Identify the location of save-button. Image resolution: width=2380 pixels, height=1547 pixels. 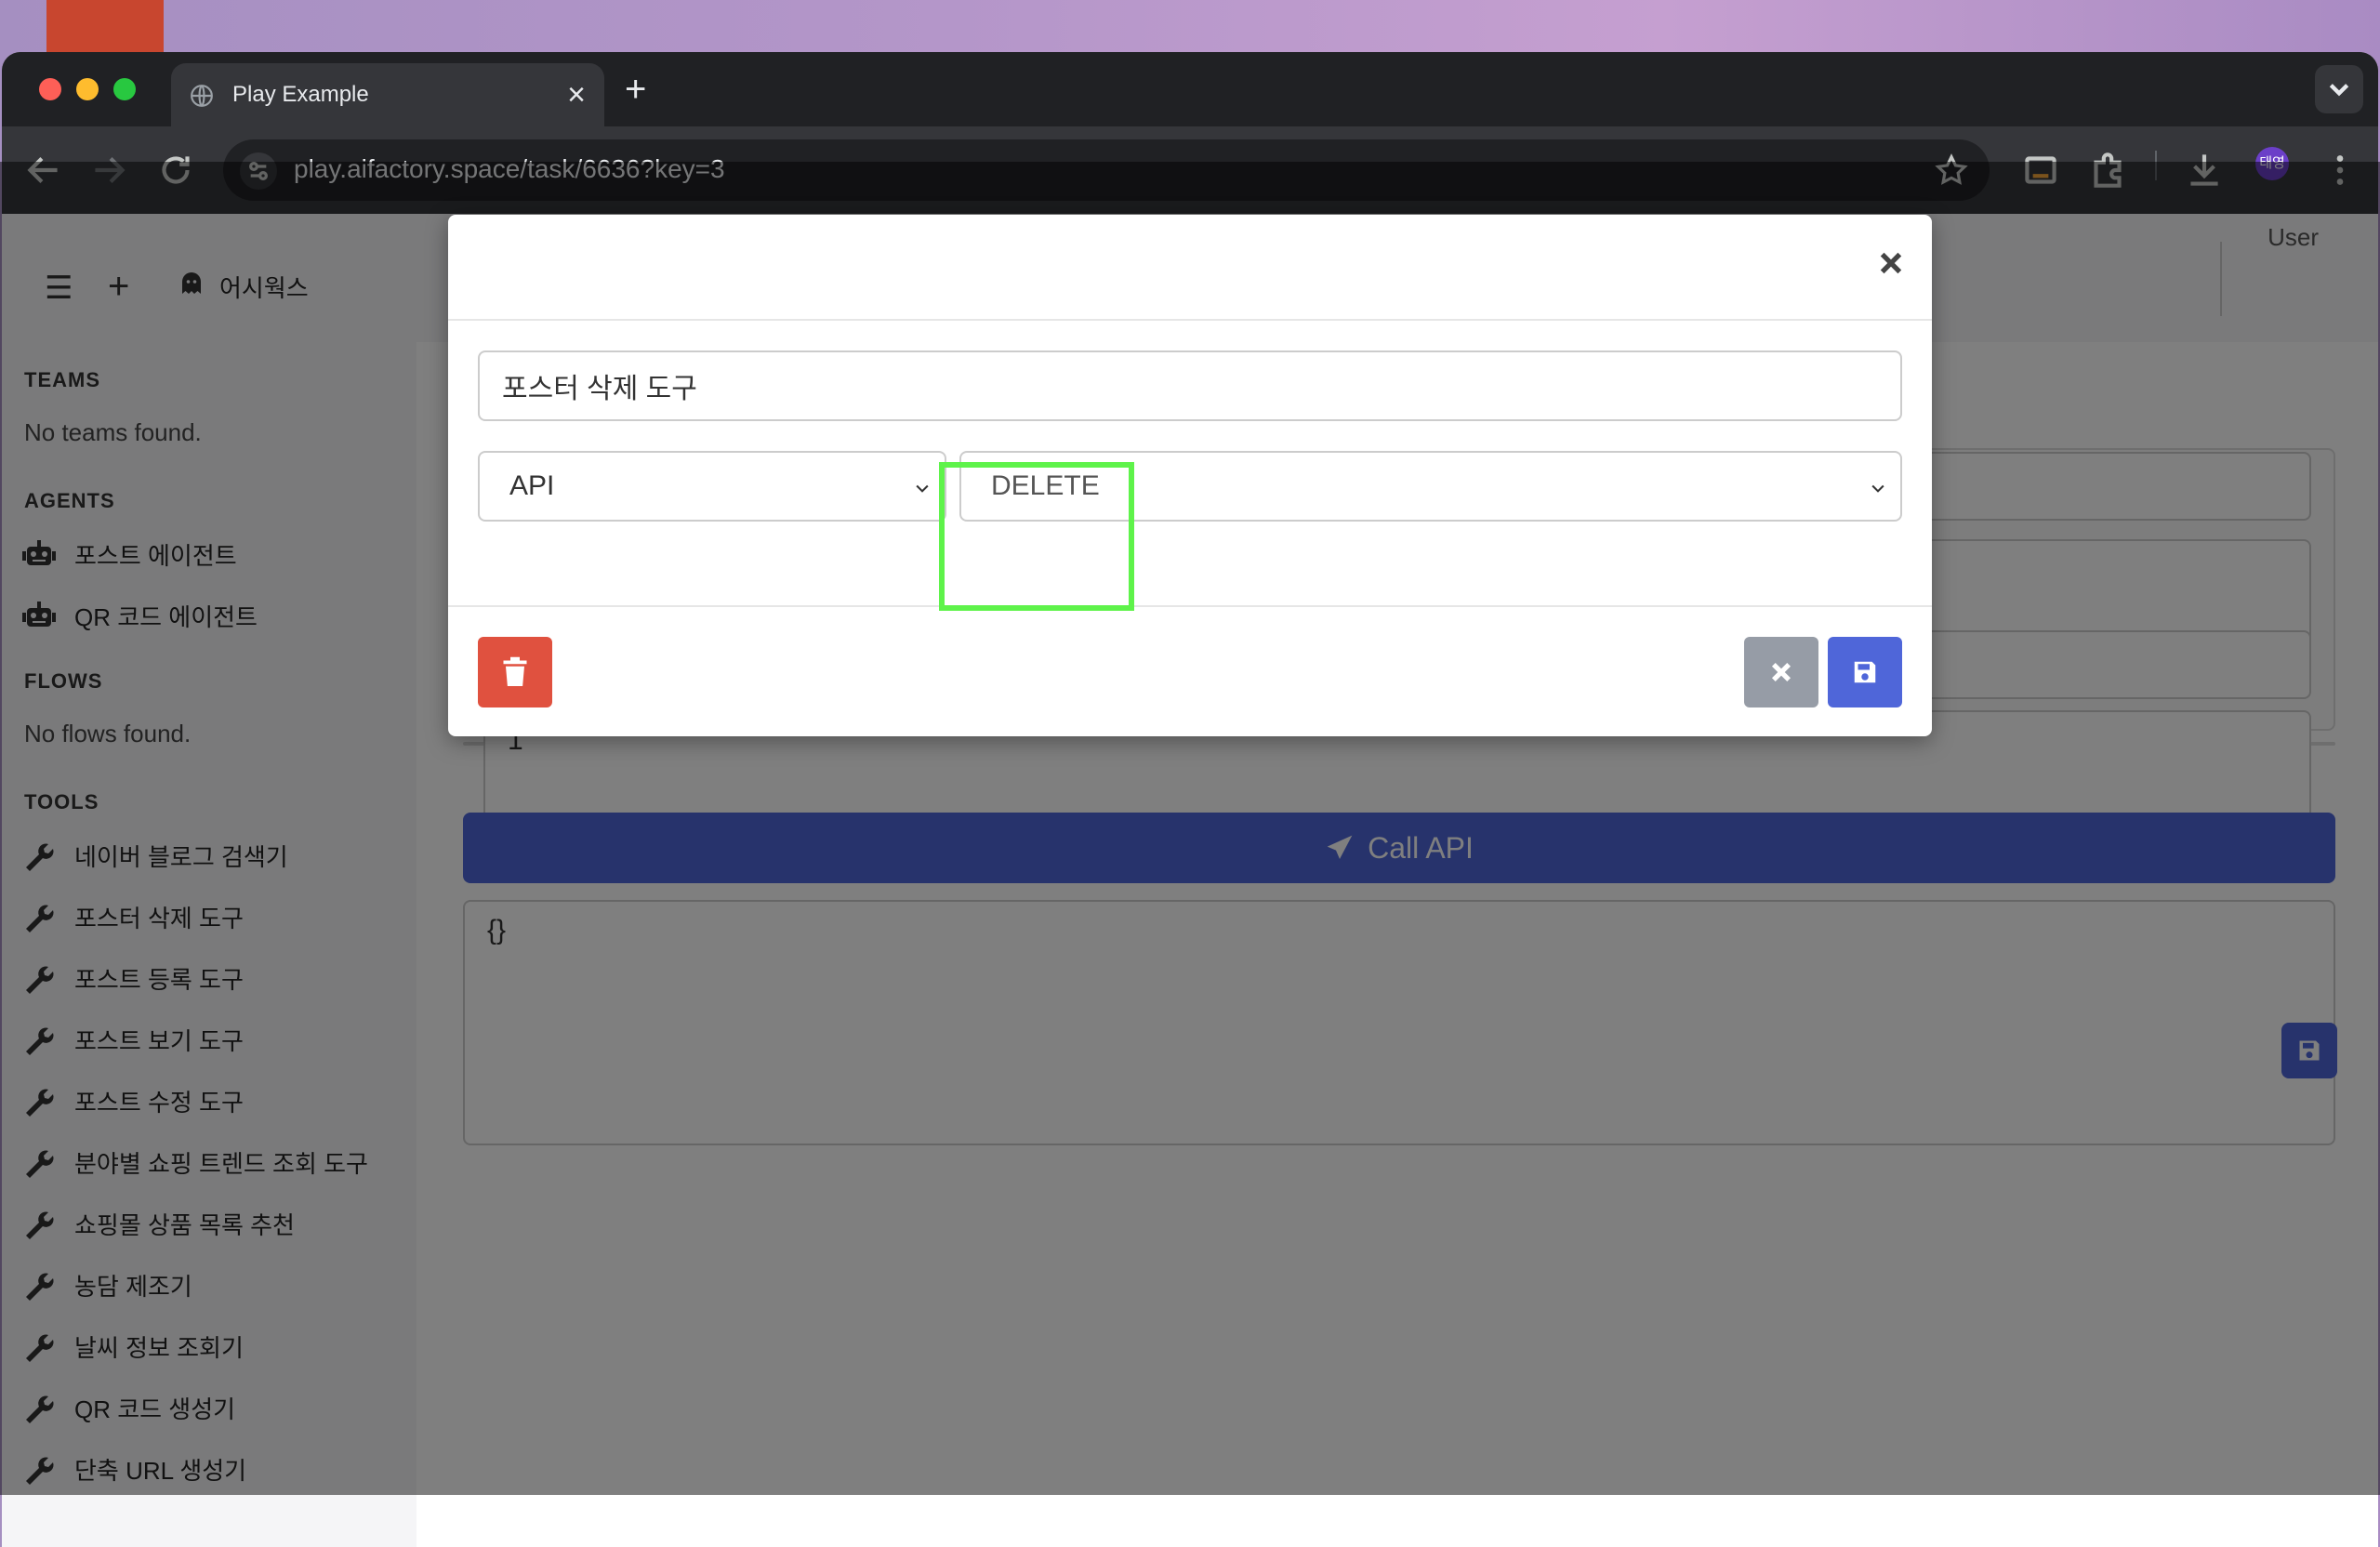
(1865, 672).